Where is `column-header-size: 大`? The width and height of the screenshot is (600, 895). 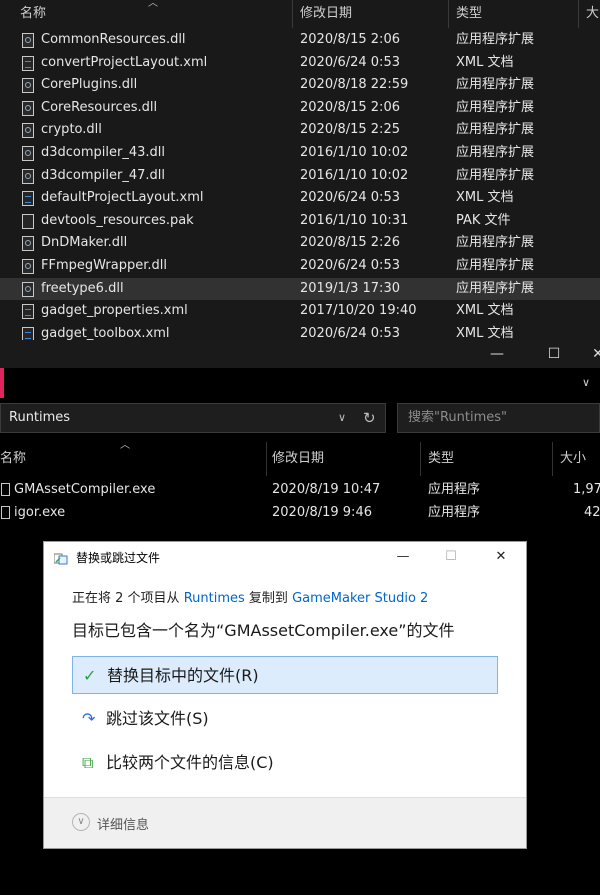
column-header-size: 大 is located at coordinates (593, 14).